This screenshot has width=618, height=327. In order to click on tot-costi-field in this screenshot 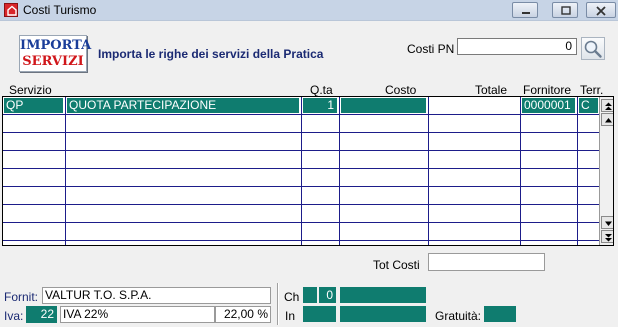, I will do `click(486, 262)`.